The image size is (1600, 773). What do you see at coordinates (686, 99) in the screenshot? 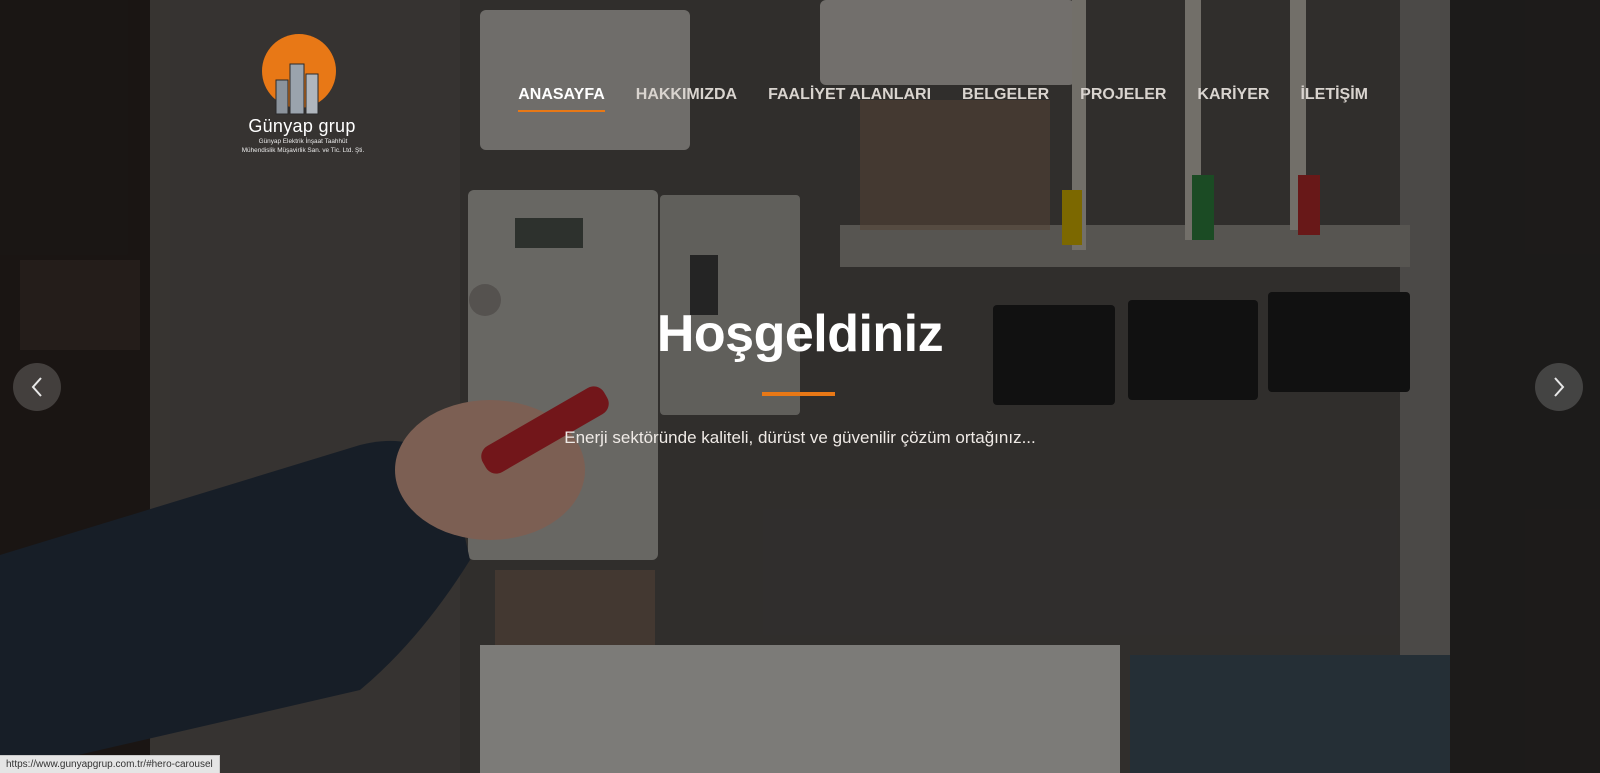
I see `nav-item-hakkimizda: HAKKIMIZDA` at bounding box center [686, 99].